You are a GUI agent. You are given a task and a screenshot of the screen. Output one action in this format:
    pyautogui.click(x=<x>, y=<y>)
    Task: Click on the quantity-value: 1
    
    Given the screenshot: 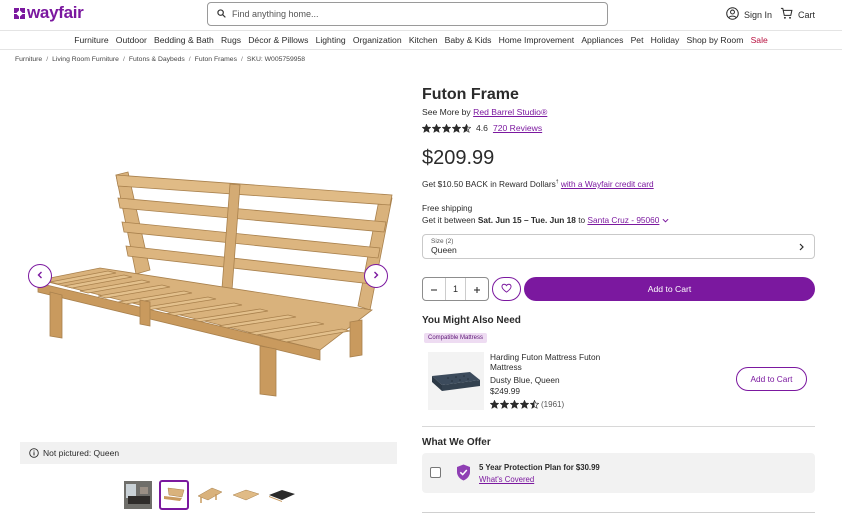 What is the action you would take?
    pyautogui.click(x=455, y=289)
    